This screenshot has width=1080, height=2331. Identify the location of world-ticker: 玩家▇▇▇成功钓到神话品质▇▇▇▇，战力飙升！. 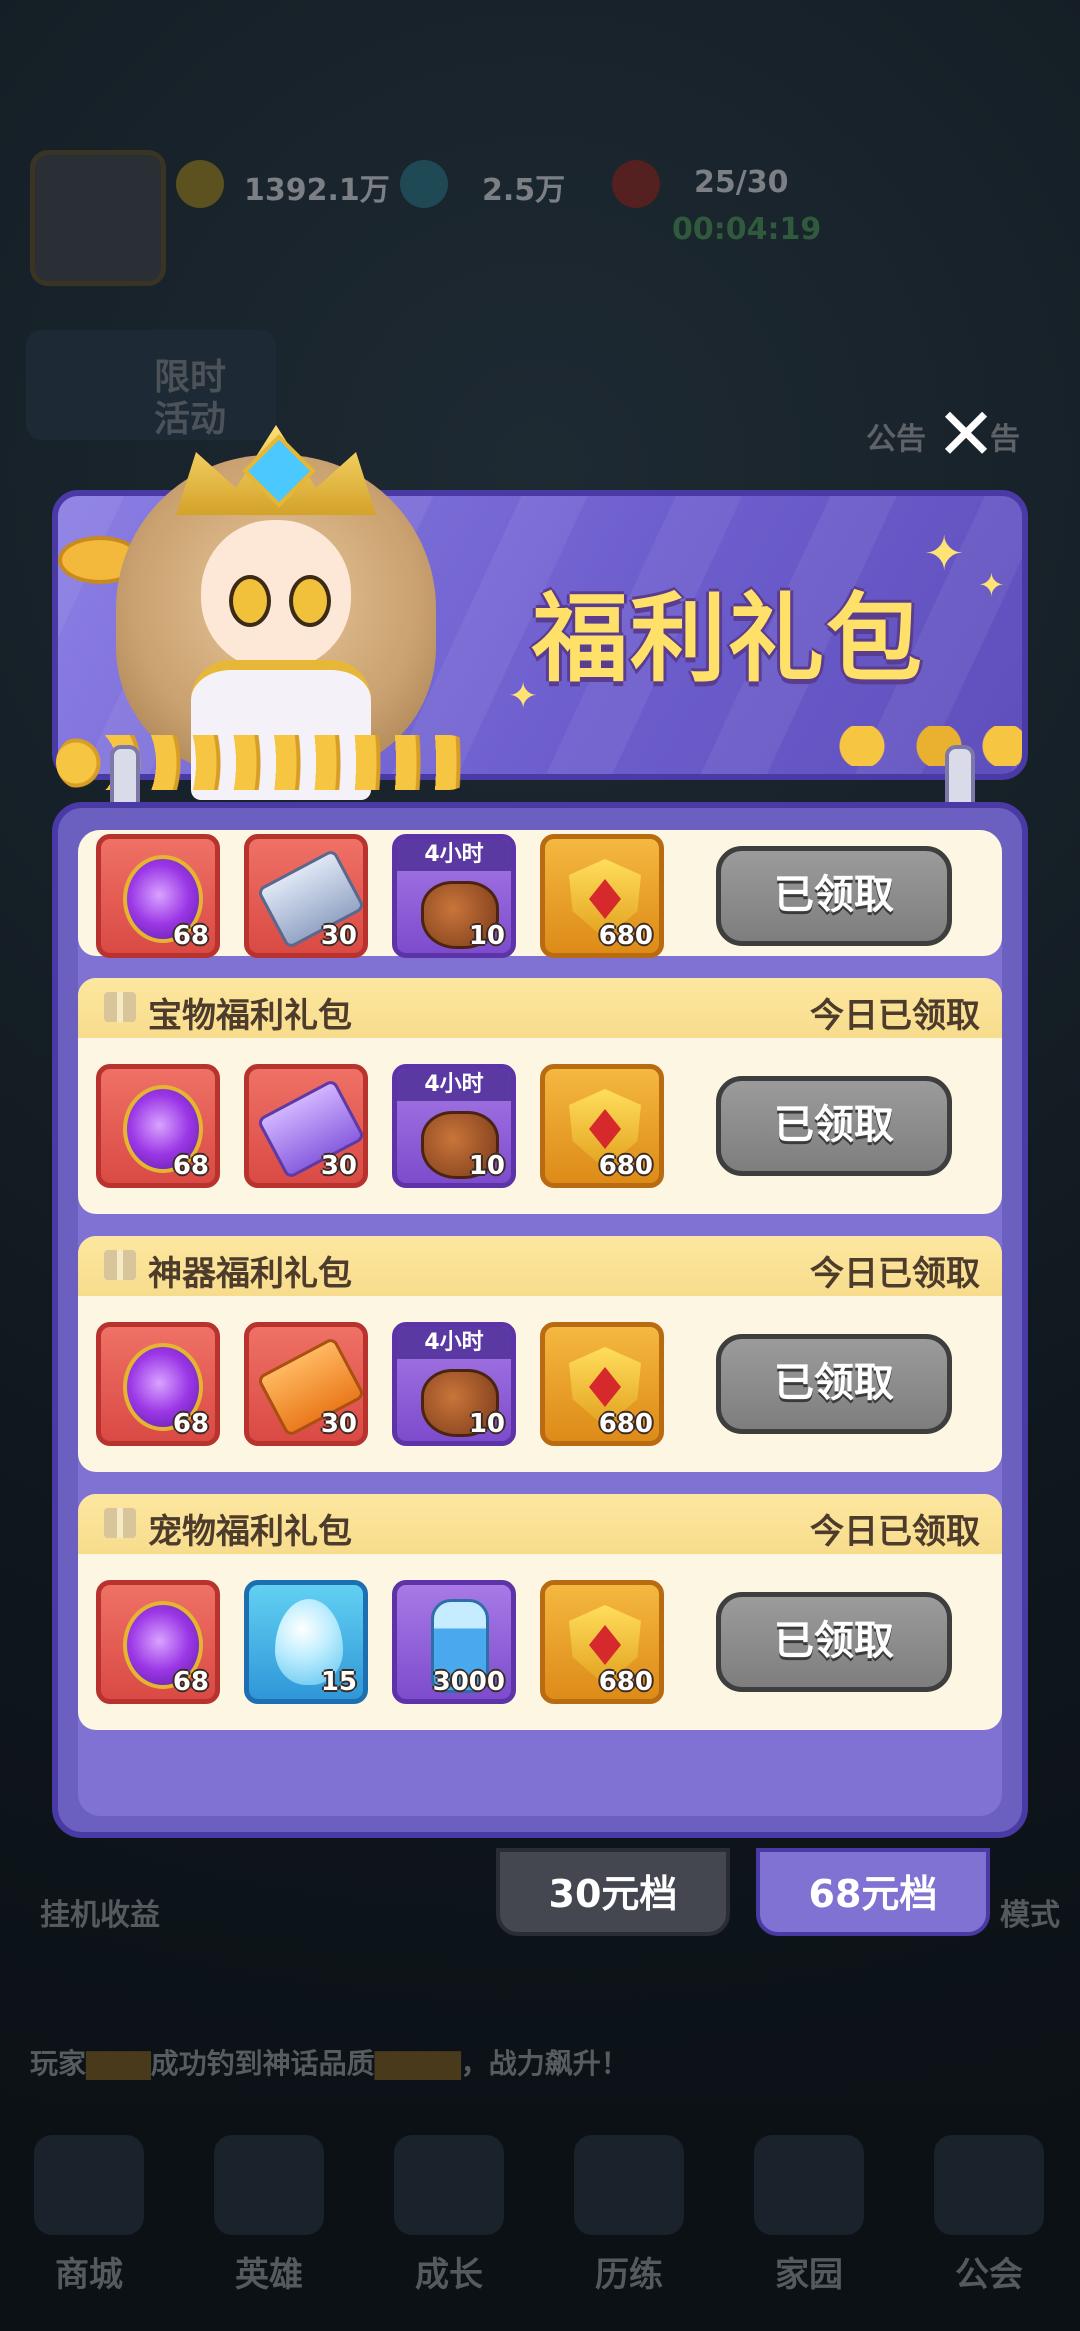
(329, 2063).